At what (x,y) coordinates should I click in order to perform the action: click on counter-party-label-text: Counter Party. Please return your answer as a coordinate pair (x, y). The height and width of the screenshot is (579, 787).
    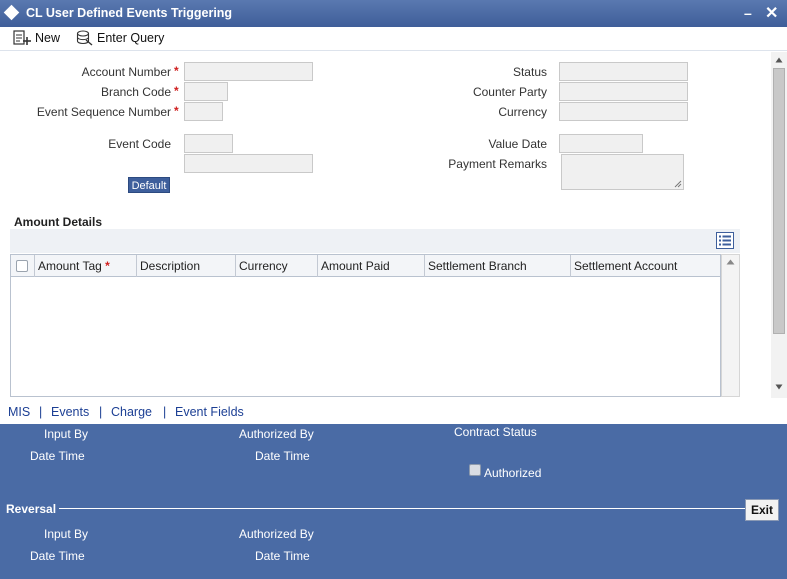
    Looking at the image, I should click on (509, 92).